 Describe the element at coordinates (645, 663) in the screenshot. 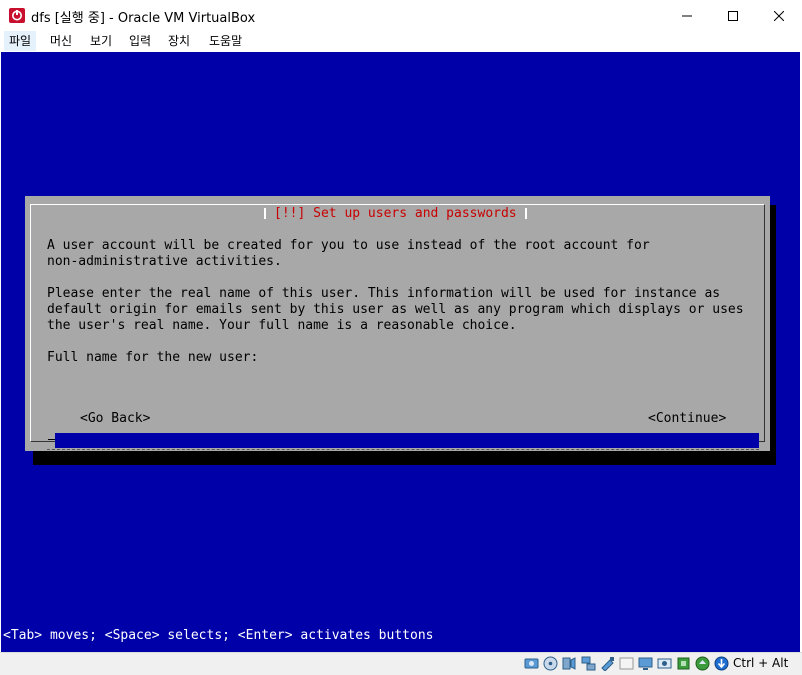

I see `display-icon` at that location.